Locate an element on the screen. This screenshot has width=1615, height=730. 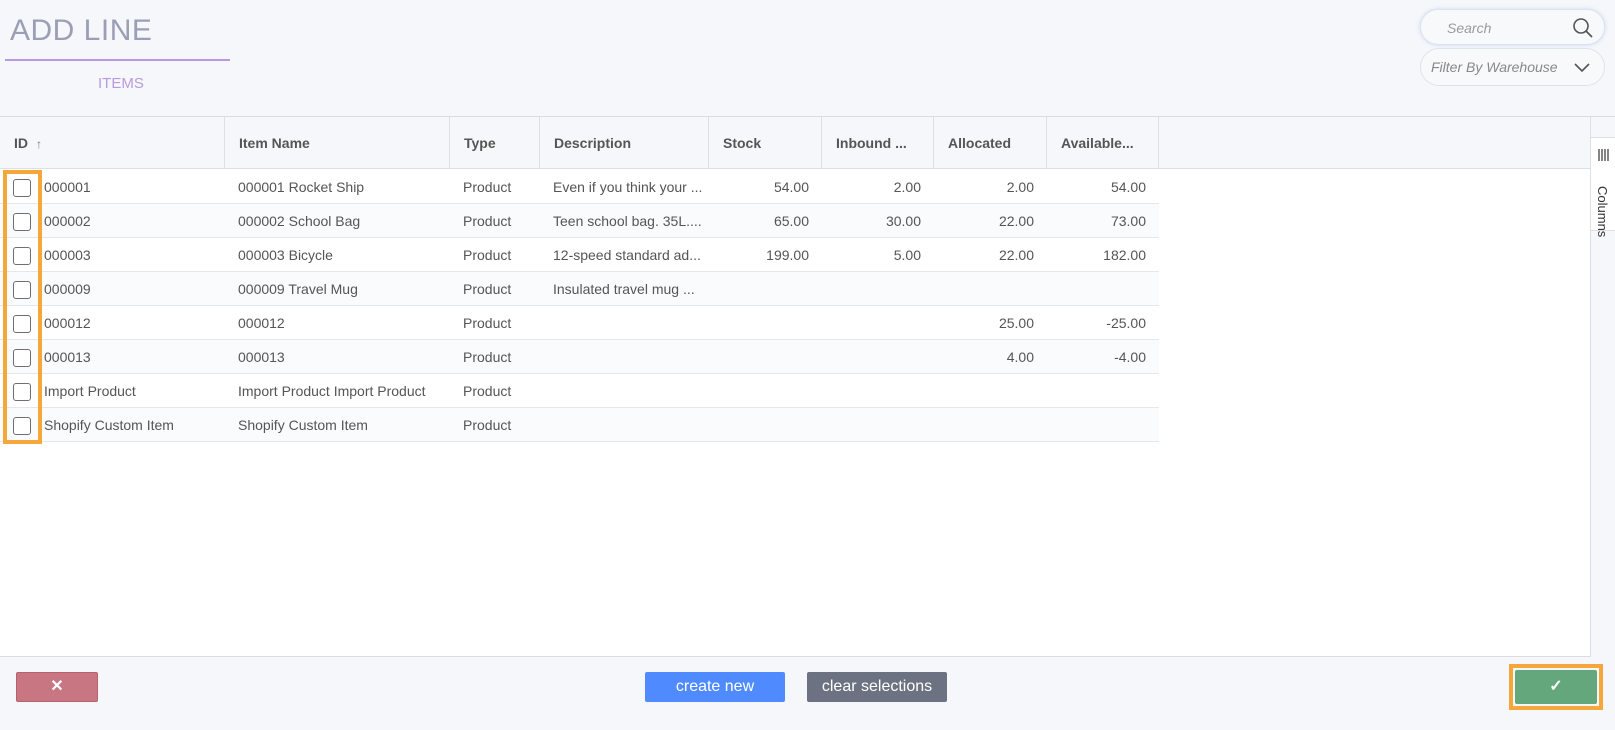
chevron-down-icon is located at coordinates (1582, 68).